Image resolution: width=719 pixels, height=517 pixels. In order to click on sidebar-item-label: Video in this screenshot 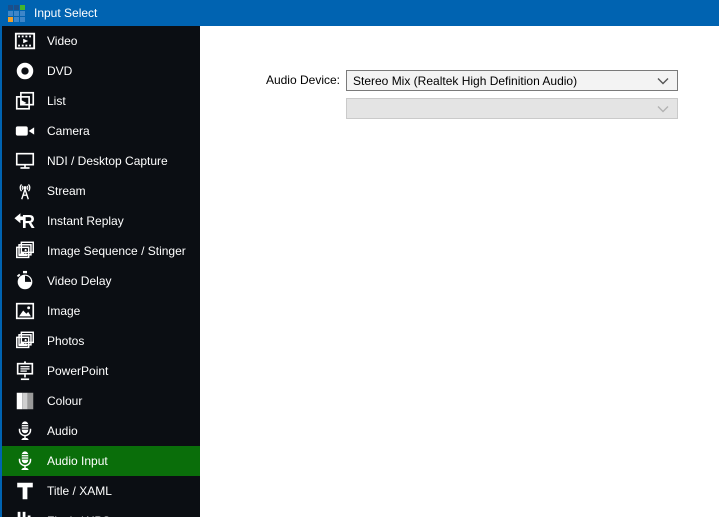, I will do `click(62, 41)`.